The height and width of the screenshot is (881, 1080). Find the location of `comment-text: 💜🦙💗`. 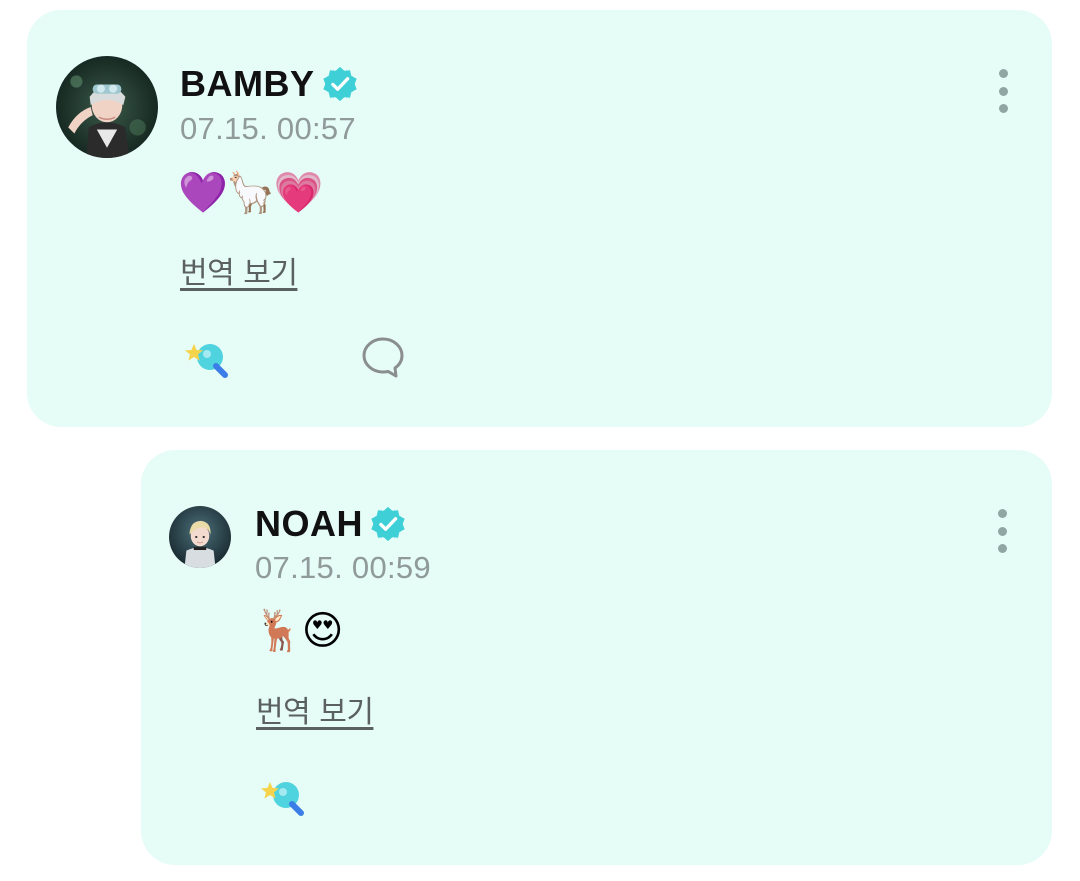

comment-text: 💜🦙💗 is located at coordinates (250, 193).